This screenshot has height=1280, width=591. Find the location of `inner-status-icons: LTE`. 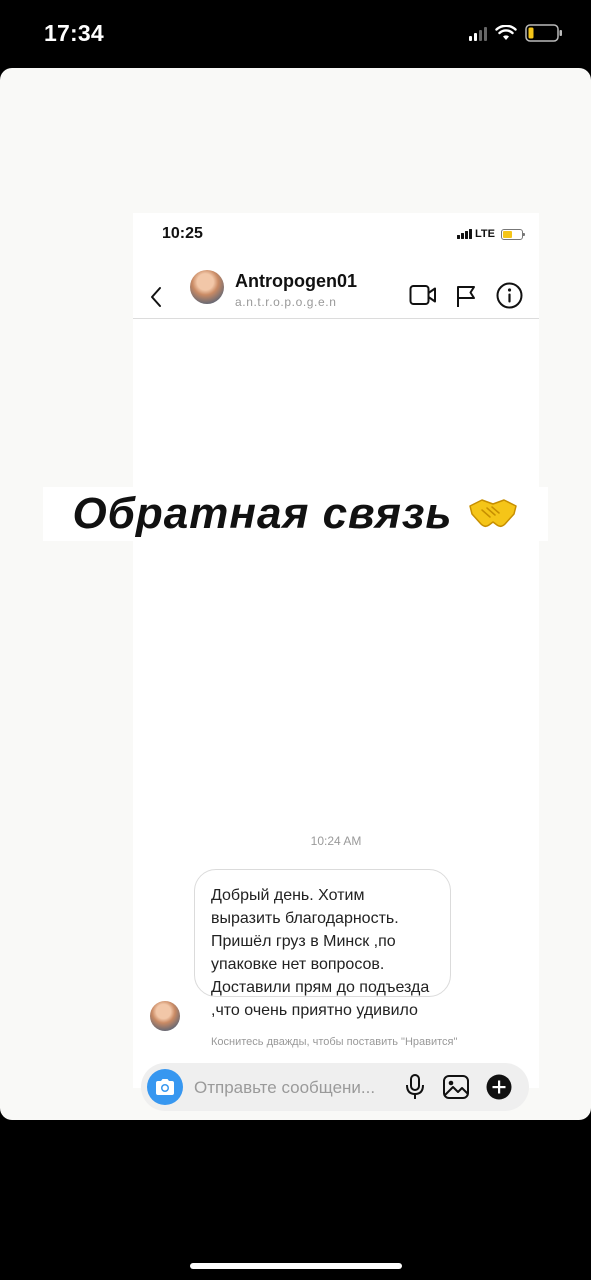

inner-status-icons: LTE is located at coordinates (491, 234).